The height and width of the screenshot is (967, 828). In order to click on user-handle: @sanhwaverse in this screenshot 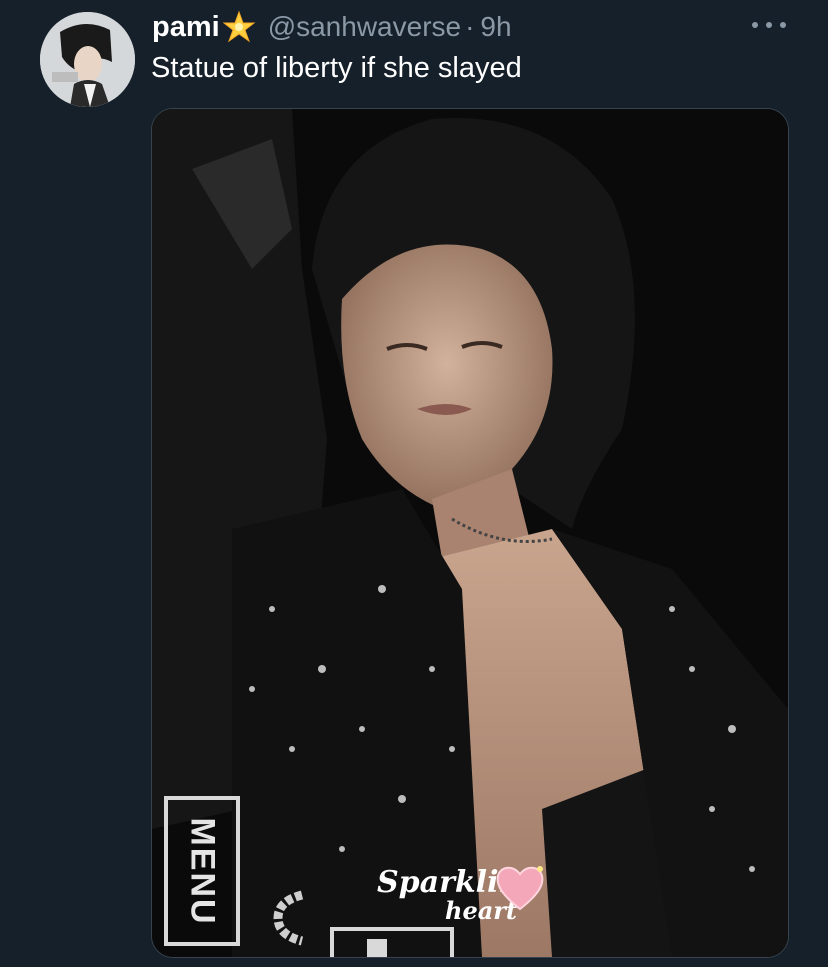, I will do `click(364, 27)`.